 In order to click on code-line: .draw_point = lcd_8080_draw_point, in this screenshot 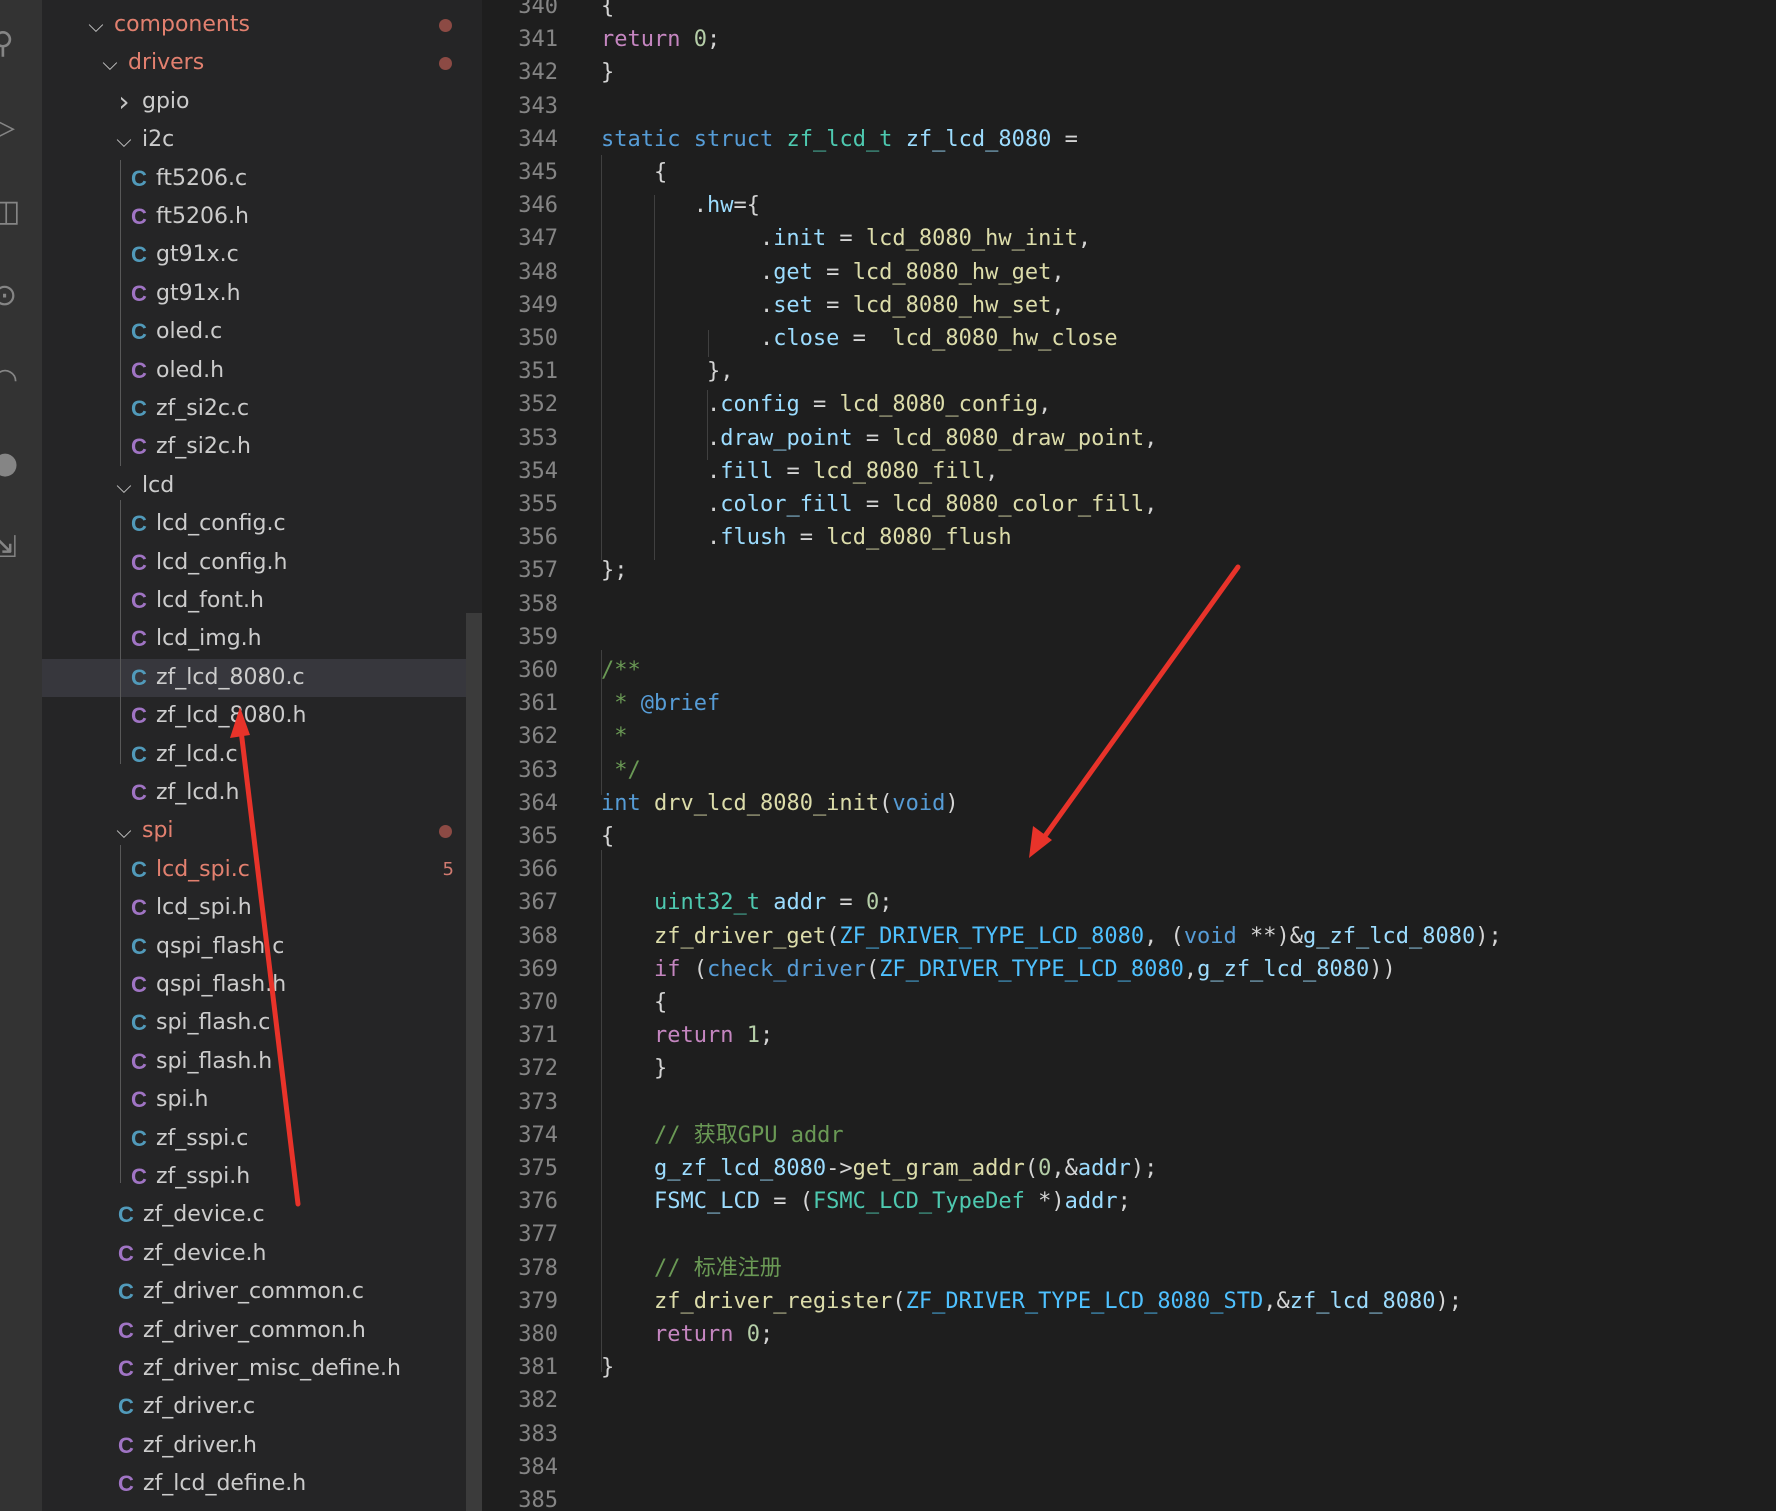, I will do `click(879, 438)`.